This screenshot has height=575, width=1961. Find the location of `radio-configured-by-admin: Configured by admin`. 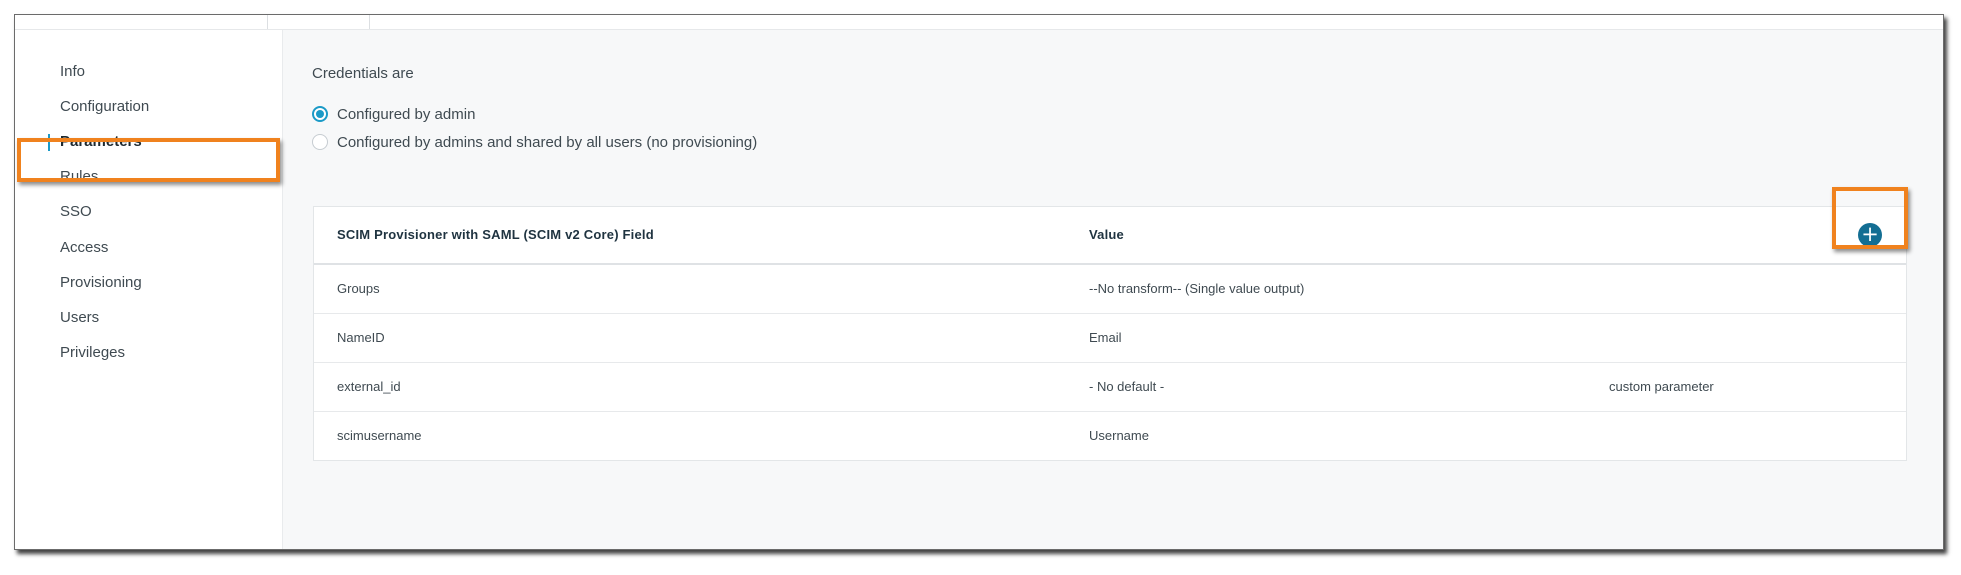

radio-configured-by-admin: Configured by admin is located at coordinates (393, 114).